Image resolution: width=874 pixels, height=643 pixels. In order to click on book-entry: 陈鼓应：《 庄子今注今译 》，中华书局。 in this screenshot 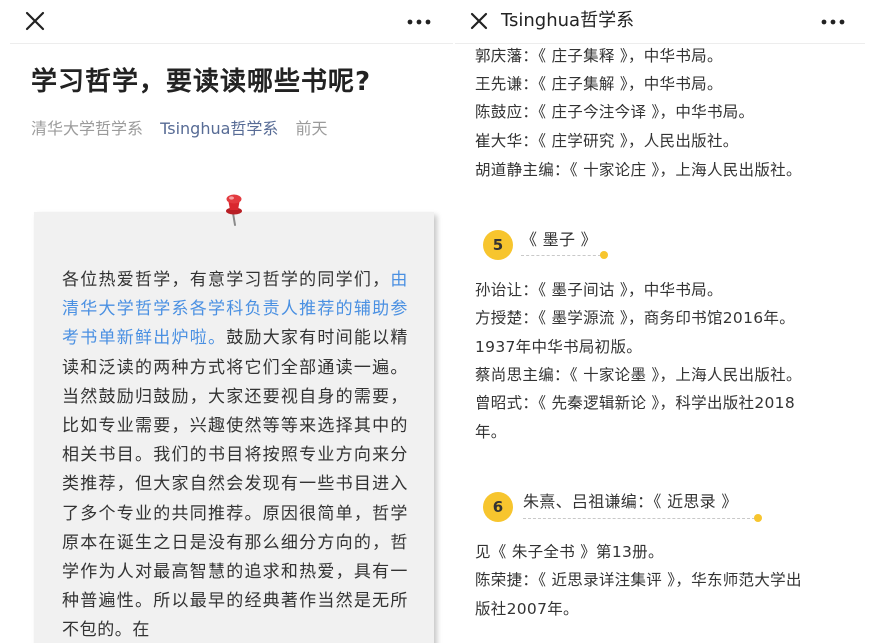, I will do `click(615, 112)`.